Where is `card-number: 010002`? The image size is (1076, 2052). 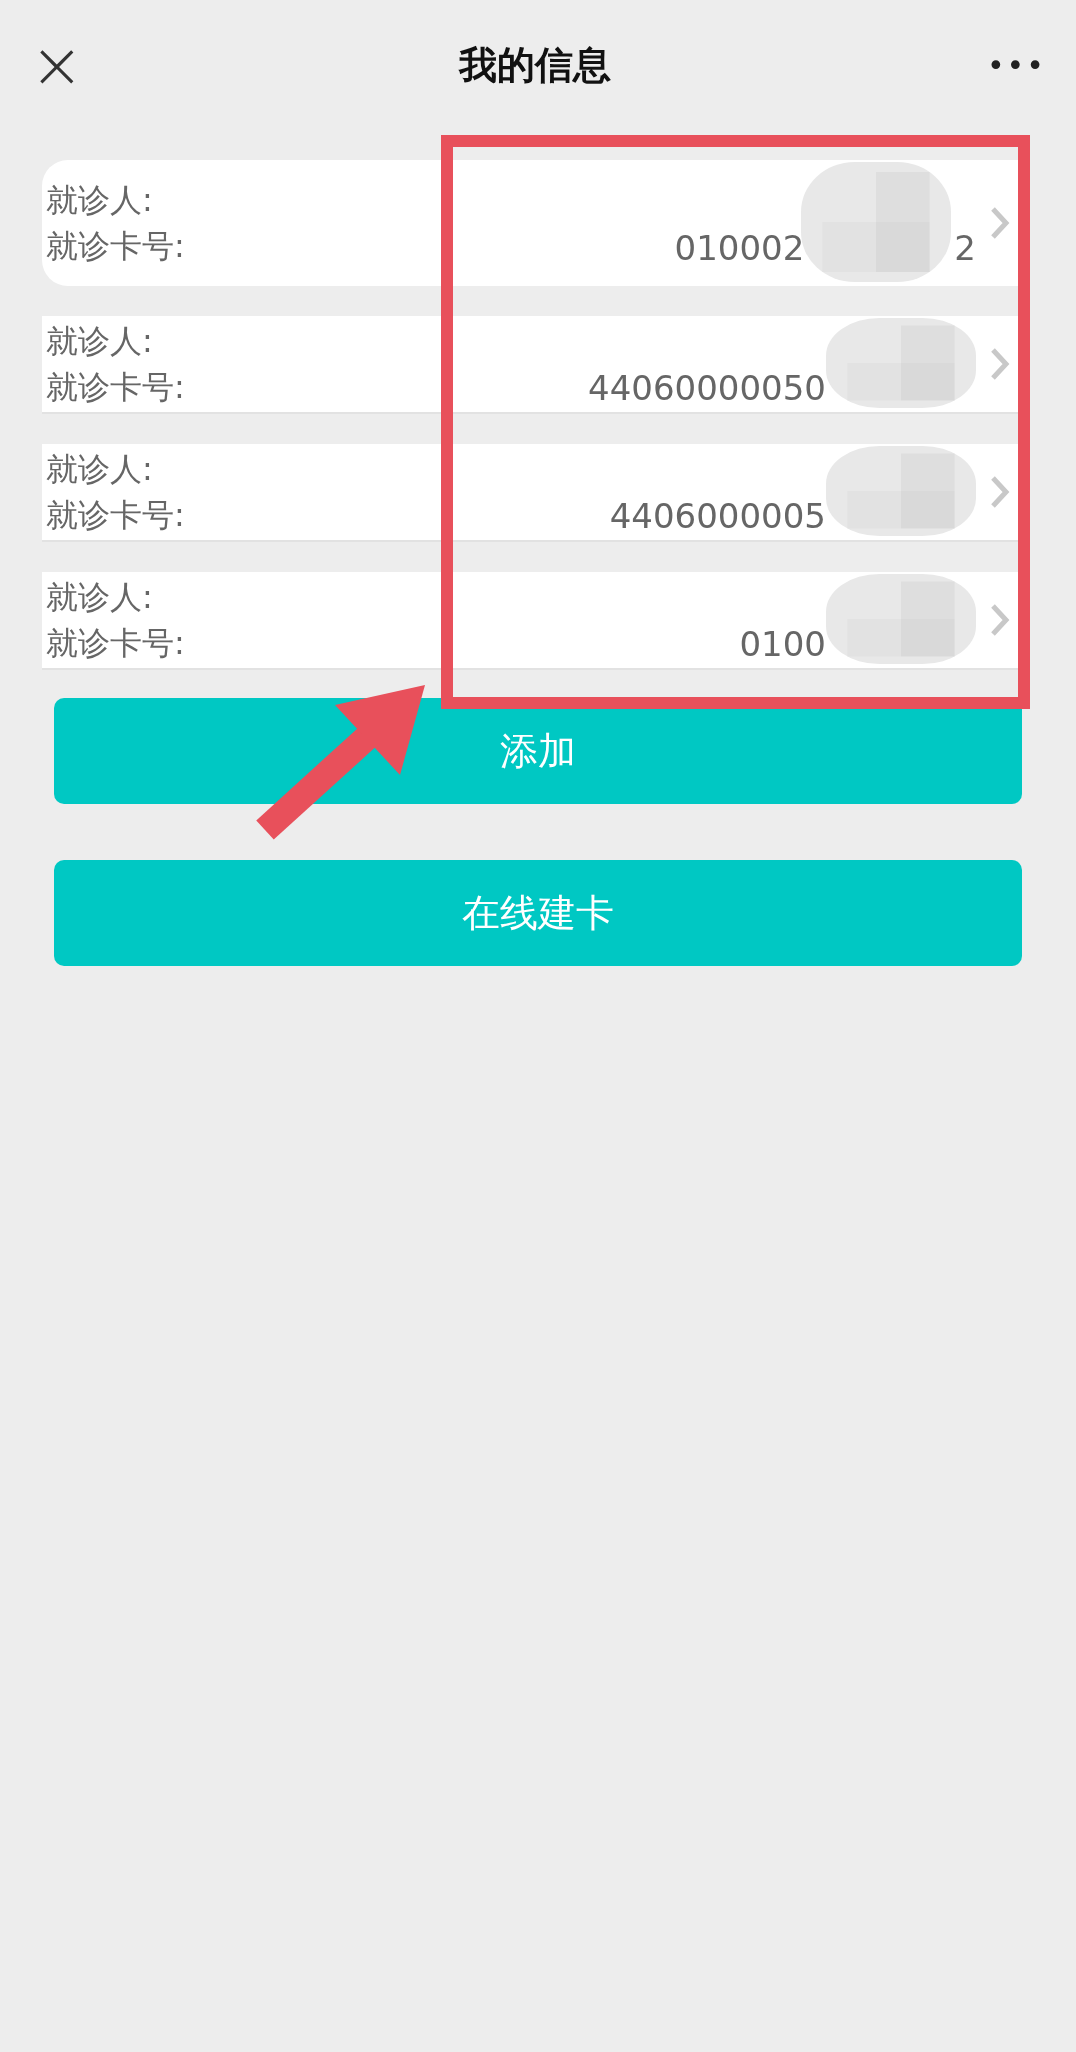 card-number: 010002 is located at coordinates (739, 248).